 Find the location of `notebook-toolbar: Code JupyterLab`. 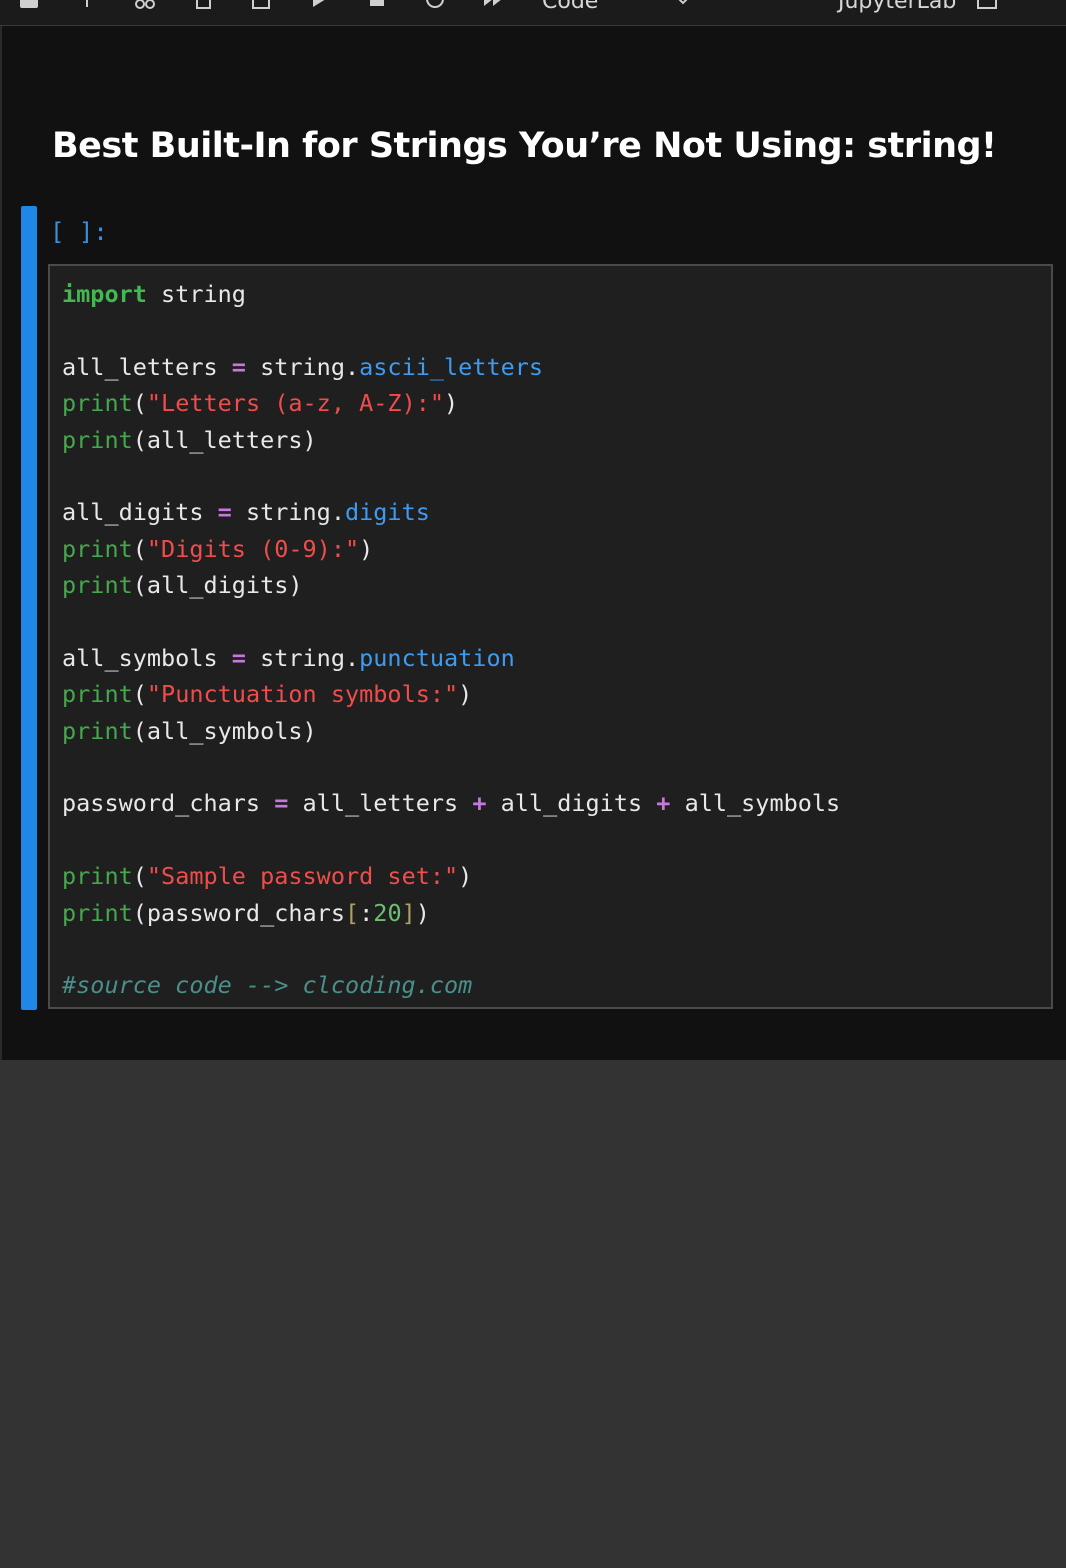

notebook-toolbar: Code JupyterLab is located at coordinates (533, 13).